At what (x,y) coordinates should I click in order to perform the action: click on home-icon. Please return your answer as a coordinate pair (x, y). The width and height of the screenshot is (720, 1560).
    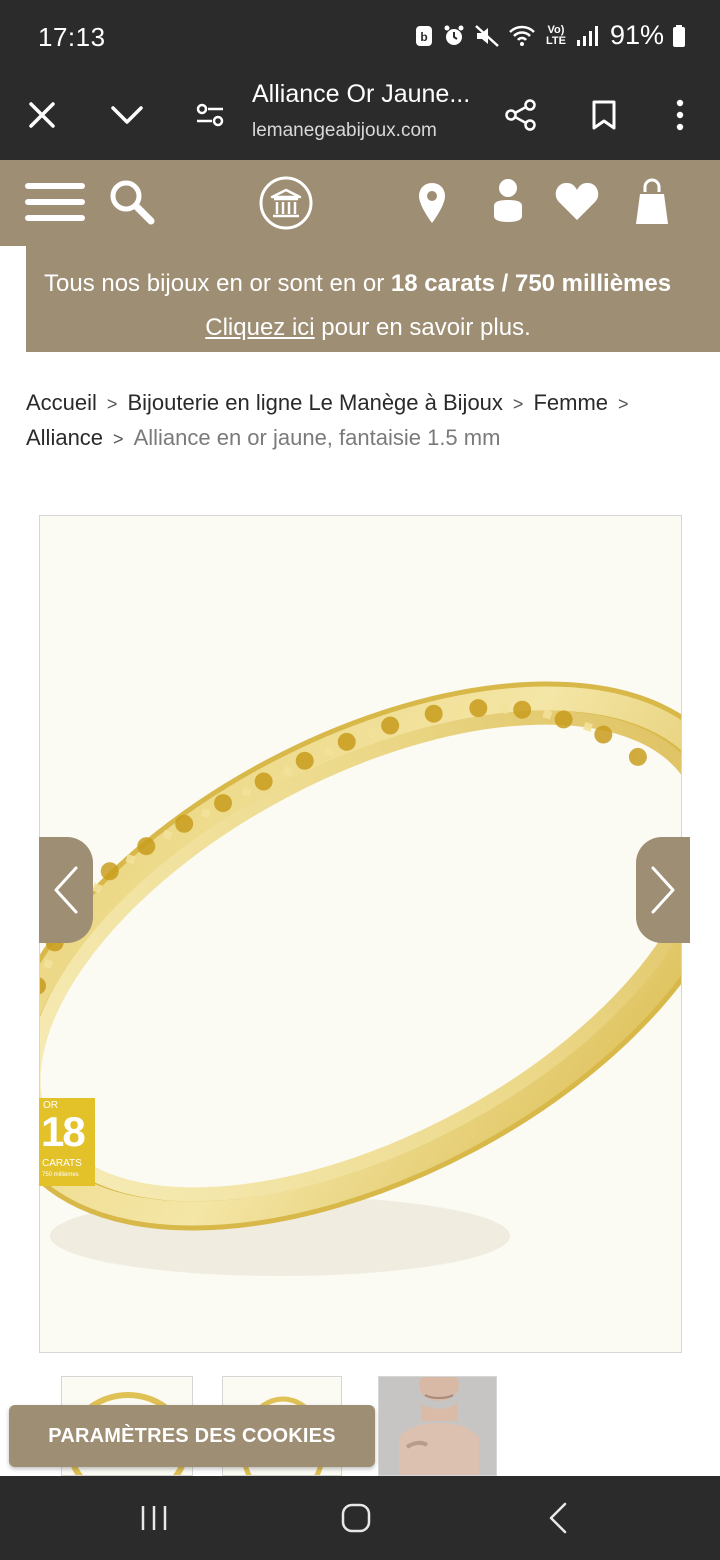
    Looking at the image, I should click on (356, 1518).